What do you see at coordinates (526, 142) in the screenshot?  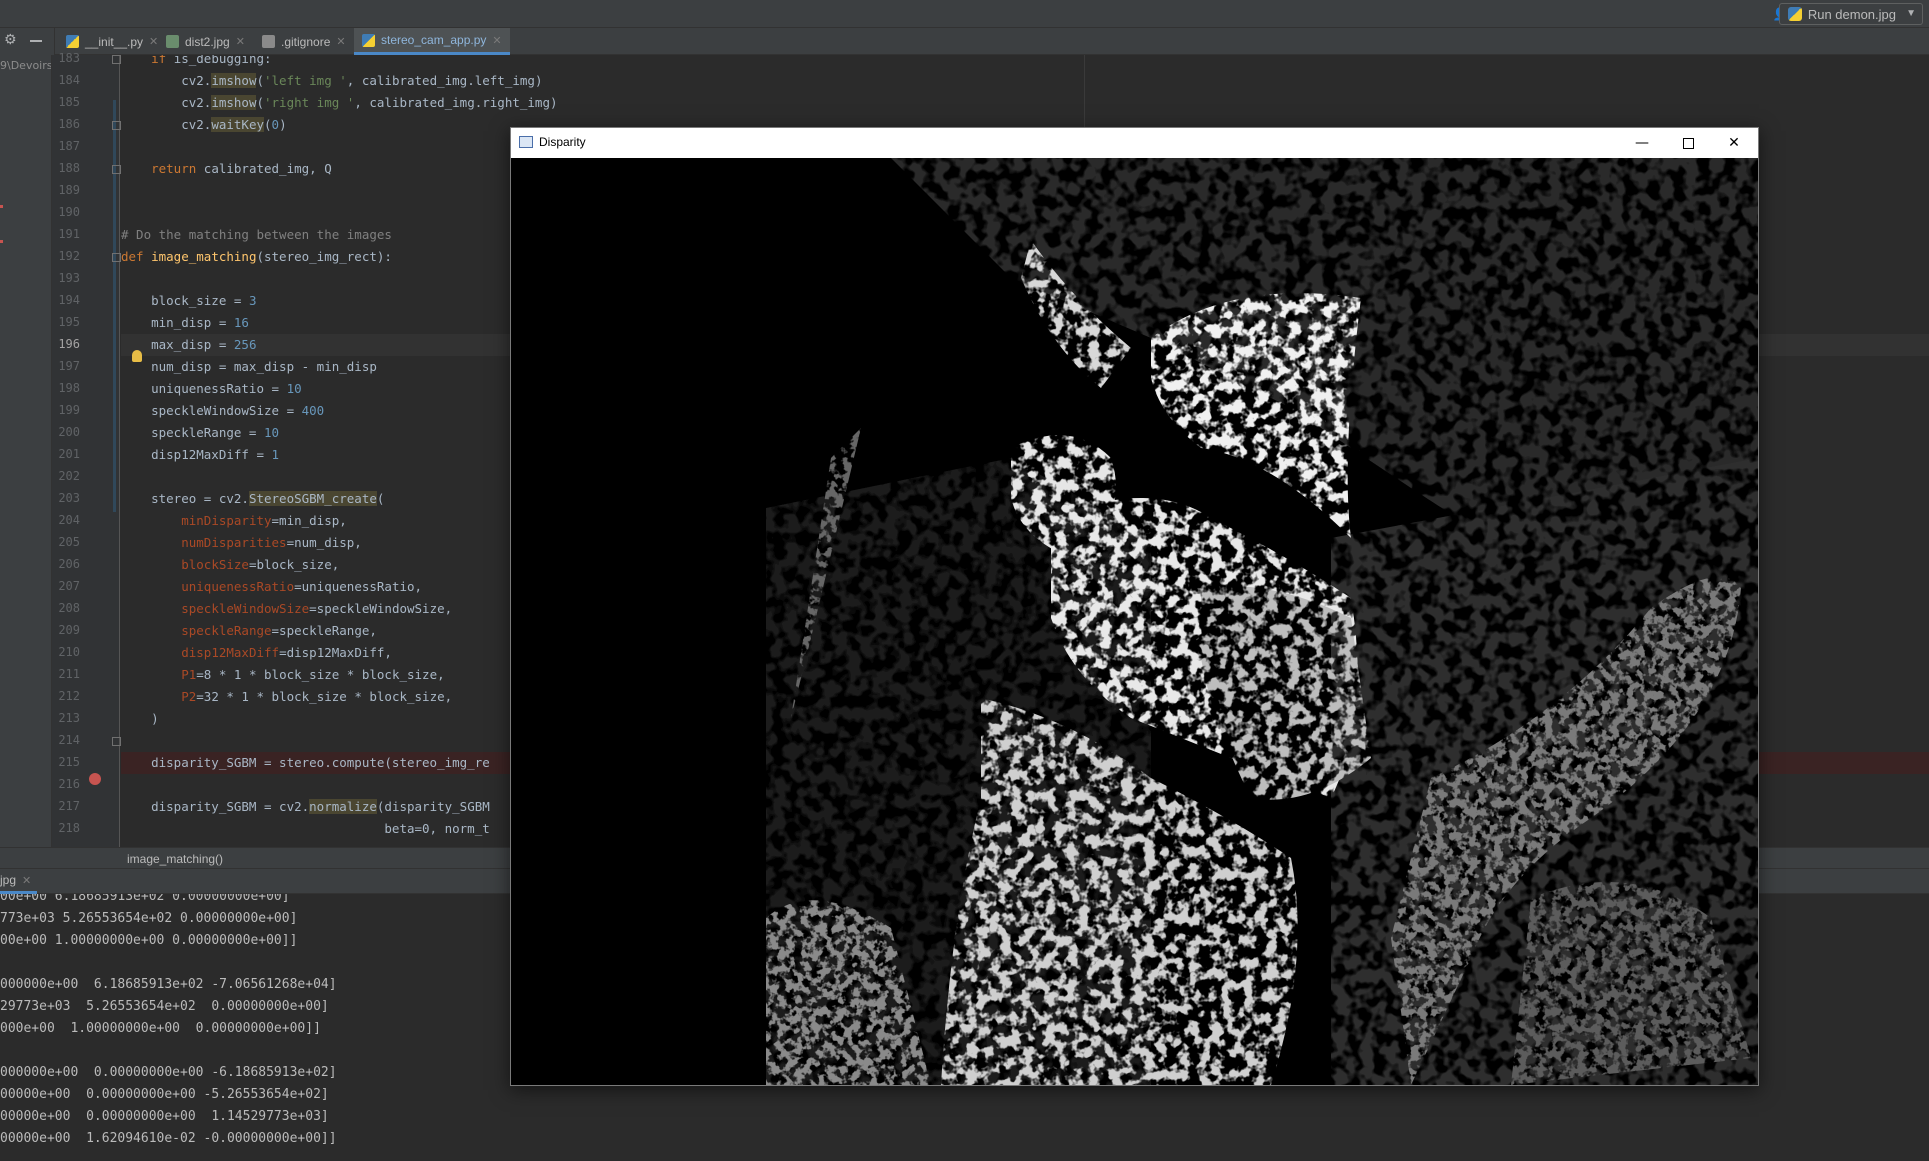 I see `window-app-icon` at bounding box center [526, 142].